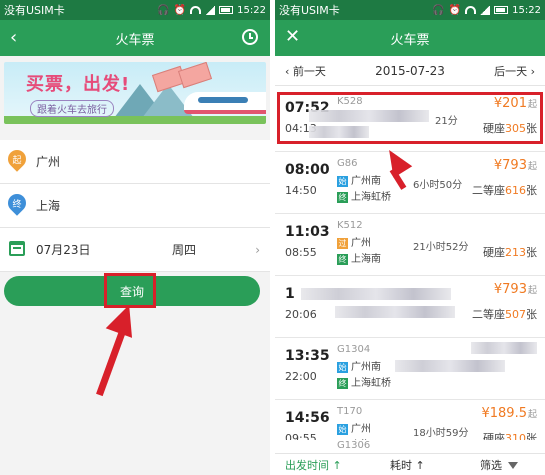 The image size is (545, 475). I want to click on train-number: K512, so click(350, 225).